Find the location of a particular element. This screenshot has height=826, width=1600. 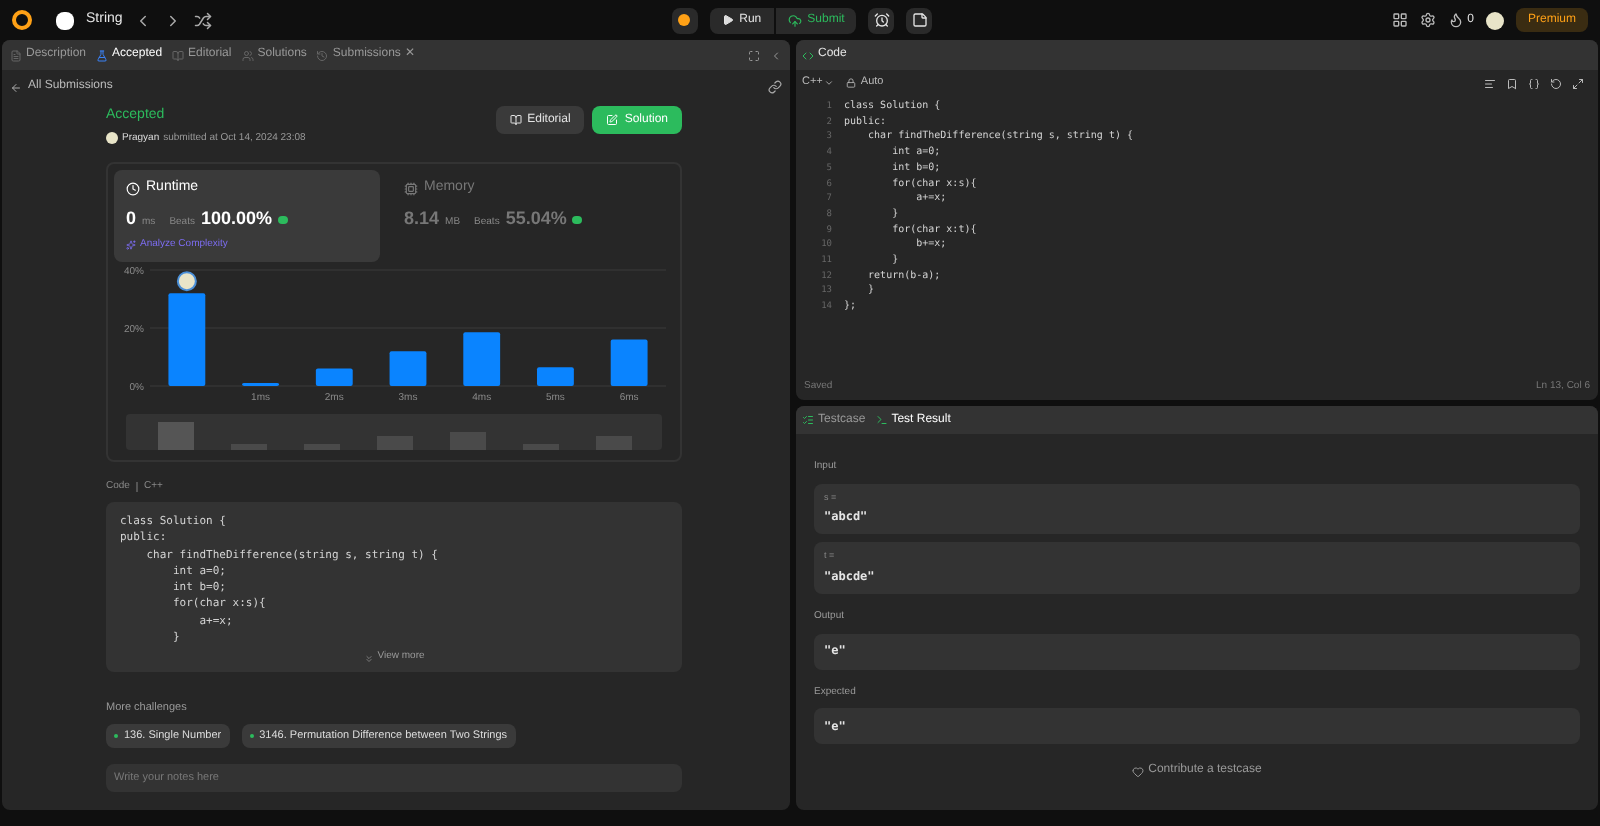

play-icon is located at coordinates (727, 20).